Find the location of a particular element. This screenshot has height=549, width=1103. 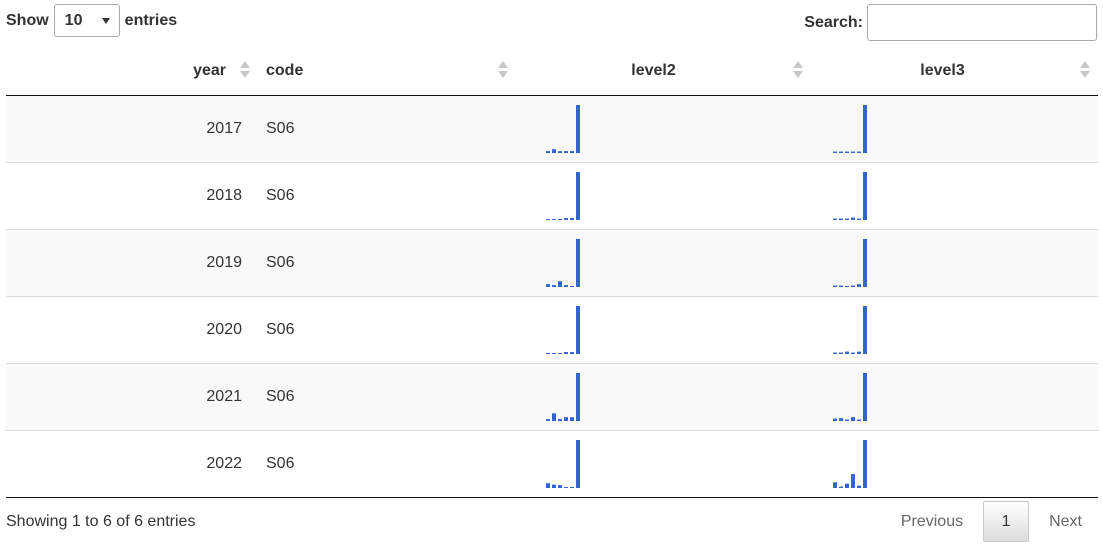

year-cell: 2022 is located at coordinates (131, 463).